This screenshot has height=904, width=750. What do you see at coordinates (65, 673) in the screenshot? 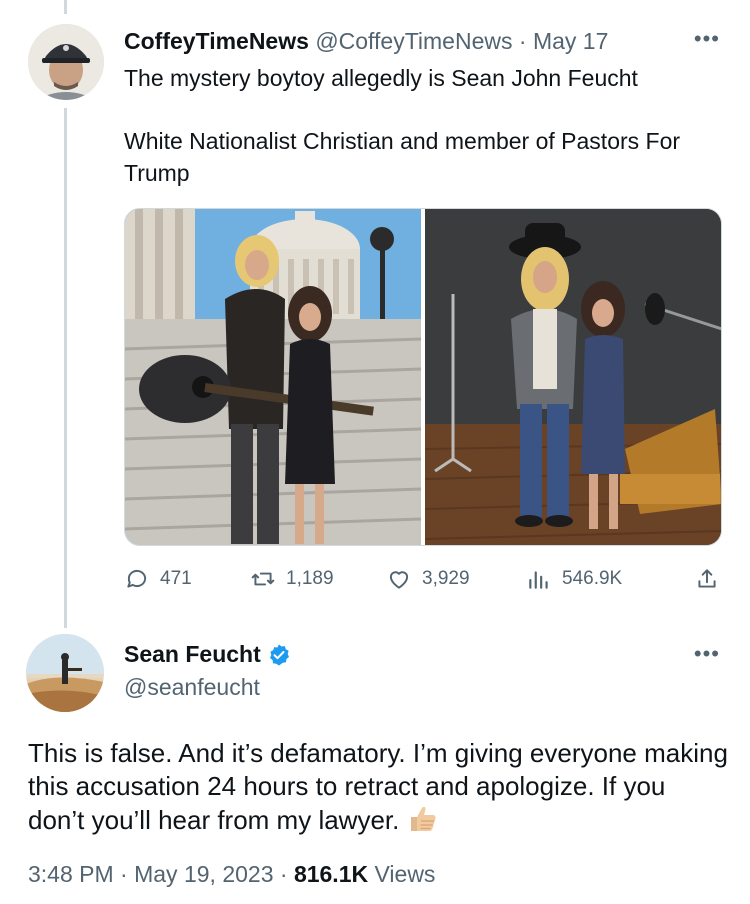
I see `avatar-seanfeucht` at bounding box center [65, 673].